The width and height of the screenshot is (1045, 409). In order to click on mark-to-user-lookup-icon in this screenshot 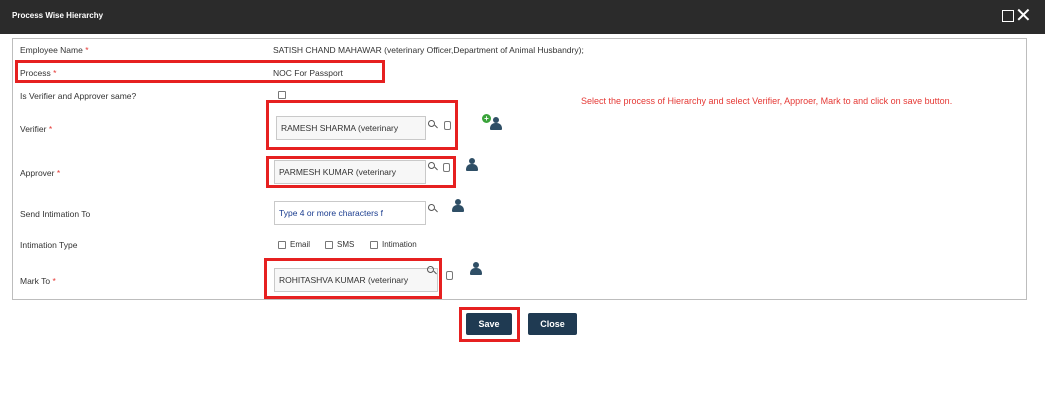, I will do `click(476, 268)`.